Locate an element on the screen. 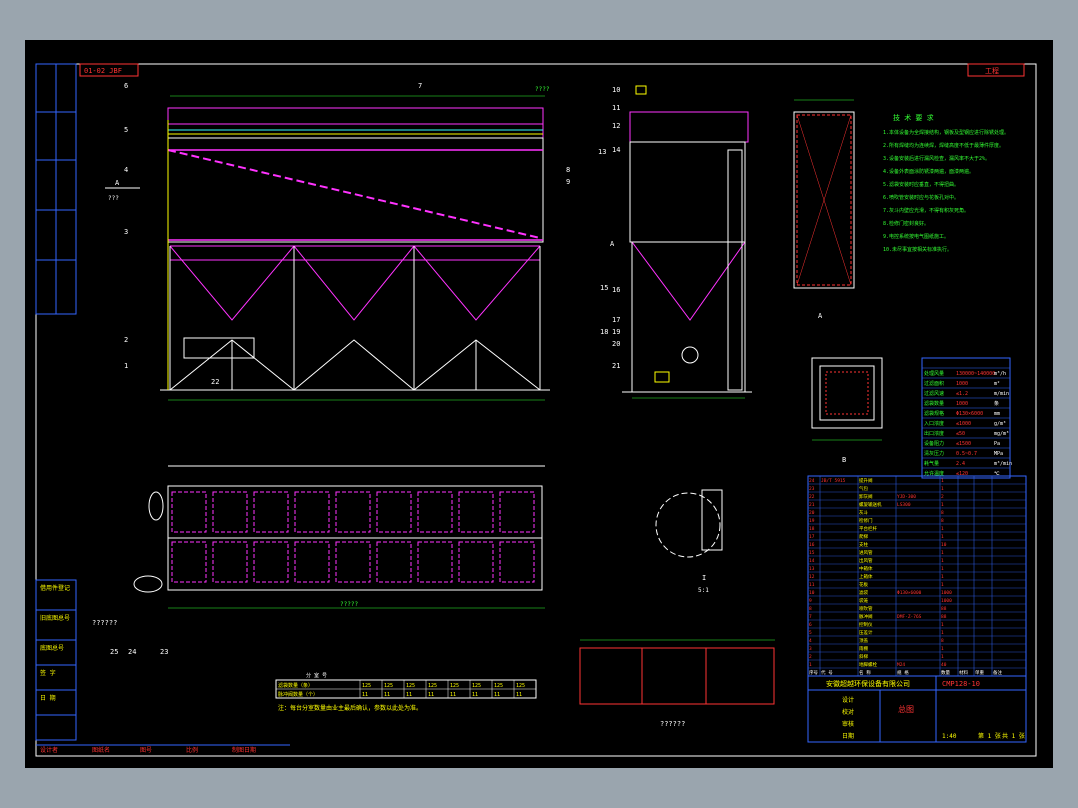  bom-cell: 平台栏杆 is located at coordinates (868, 528).